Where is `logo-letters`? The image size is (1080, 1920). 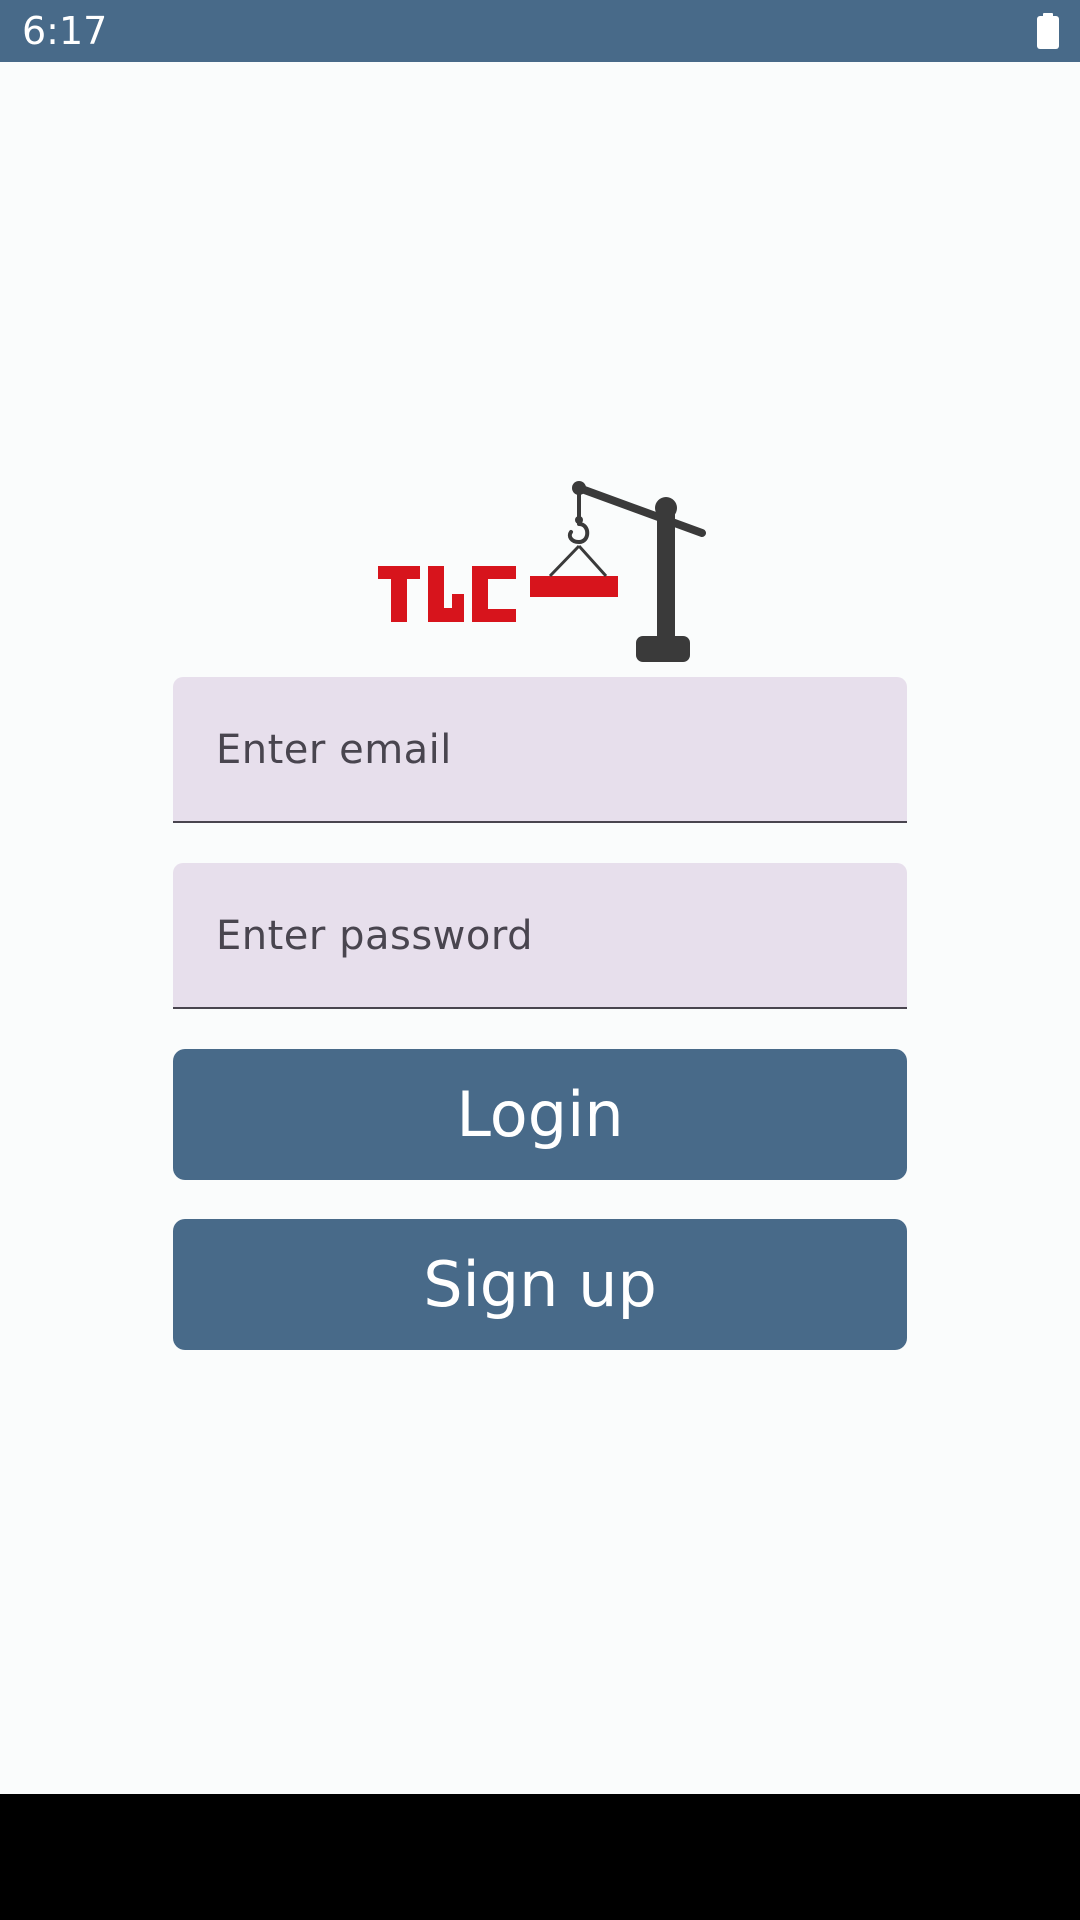 logo-letters is located at coordinates (447, 594).